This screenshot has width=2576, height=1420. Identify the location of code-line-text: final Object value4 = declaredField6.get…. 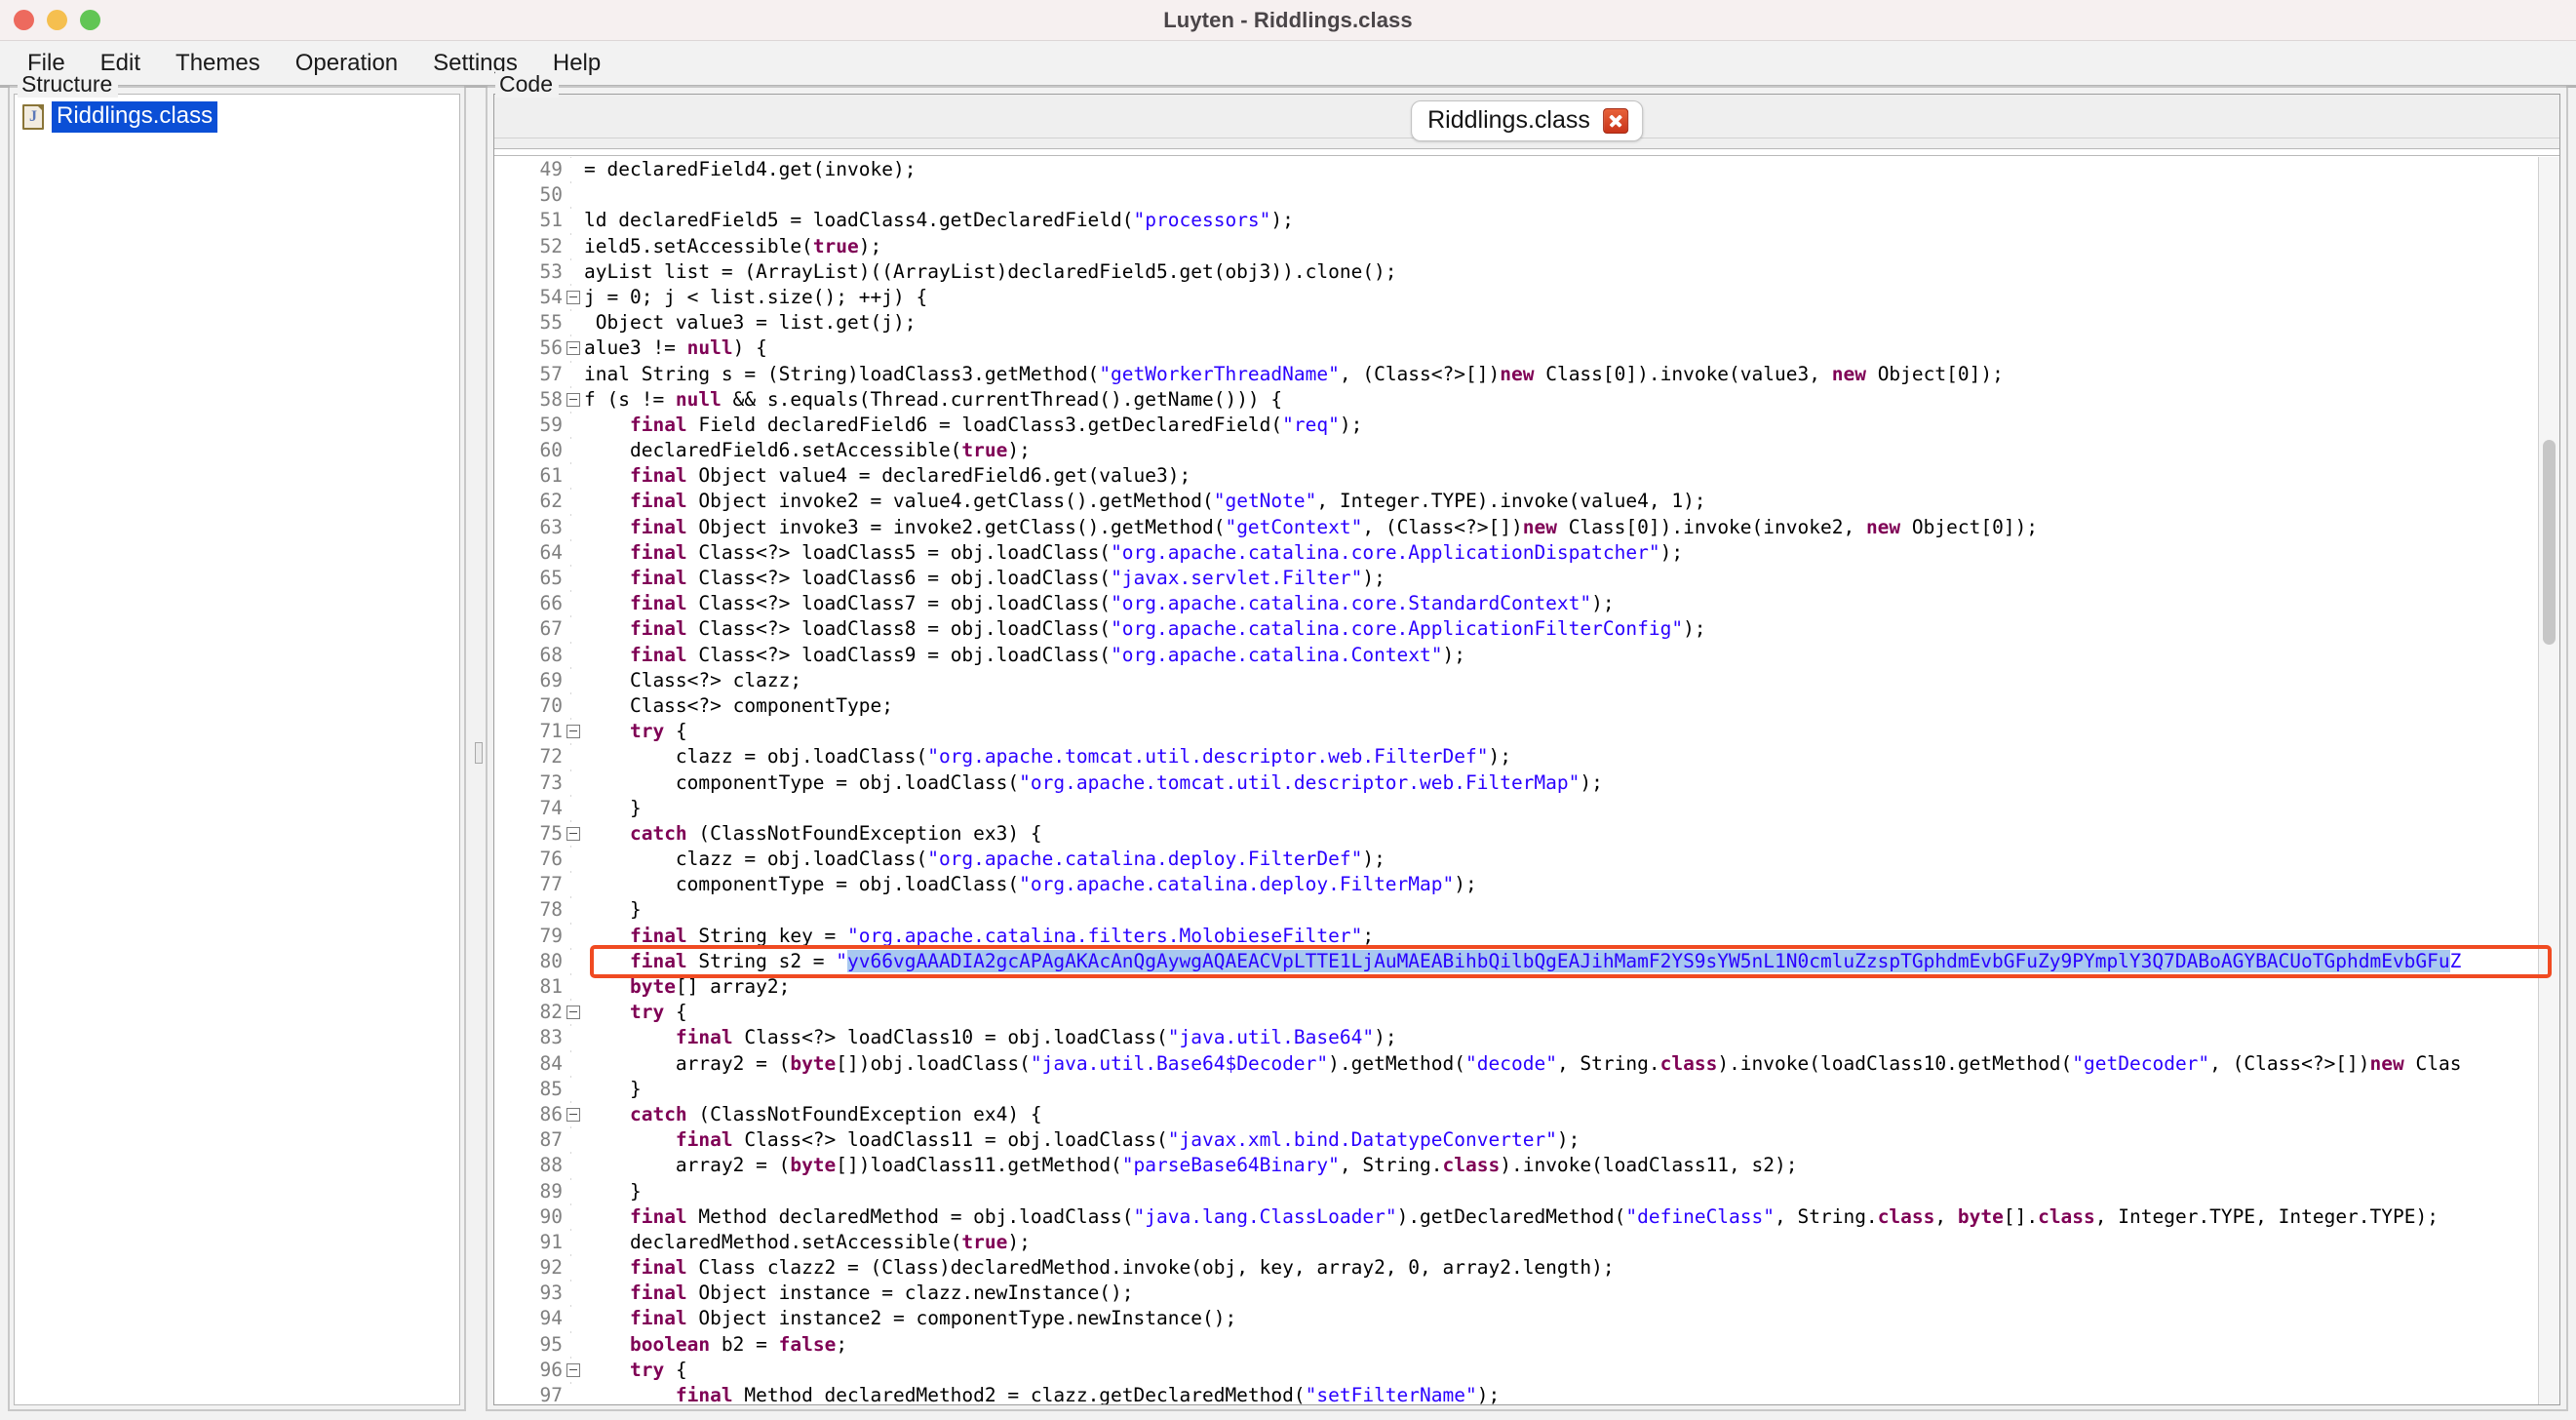
(910, 476).